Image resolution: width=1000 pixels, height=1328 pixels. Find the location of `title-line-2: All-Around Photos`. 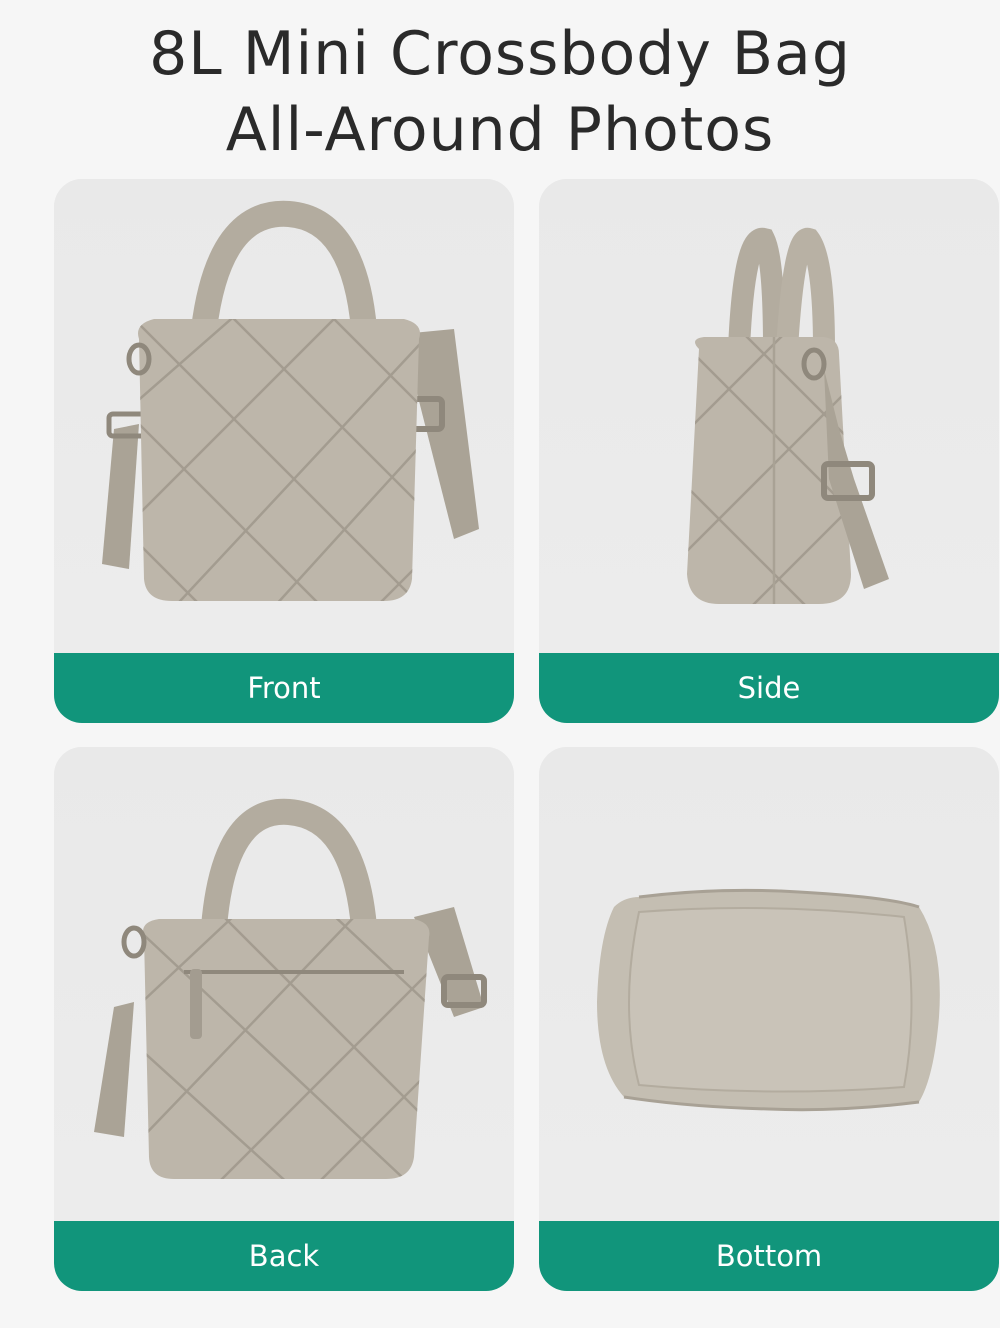

title-line-2: All-Around Photos is located at coordinates (500, 130).